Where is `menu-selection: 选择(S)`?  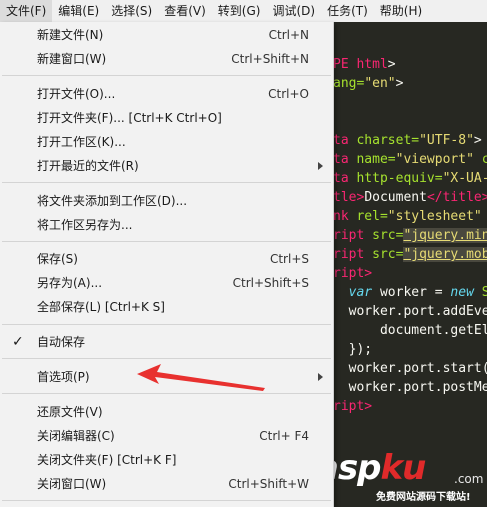 menu-selection: 选择(S) is located at coordinates (131, 11).